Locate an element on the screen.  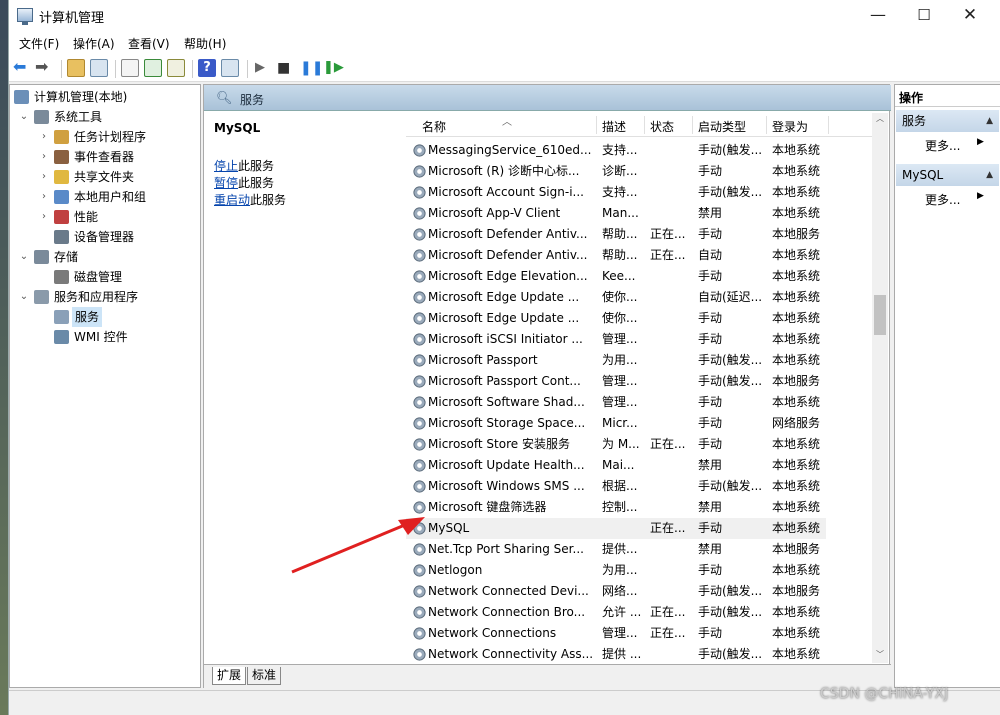
pause-service-suffix: 此服务 is located at coordinates (256, 183).